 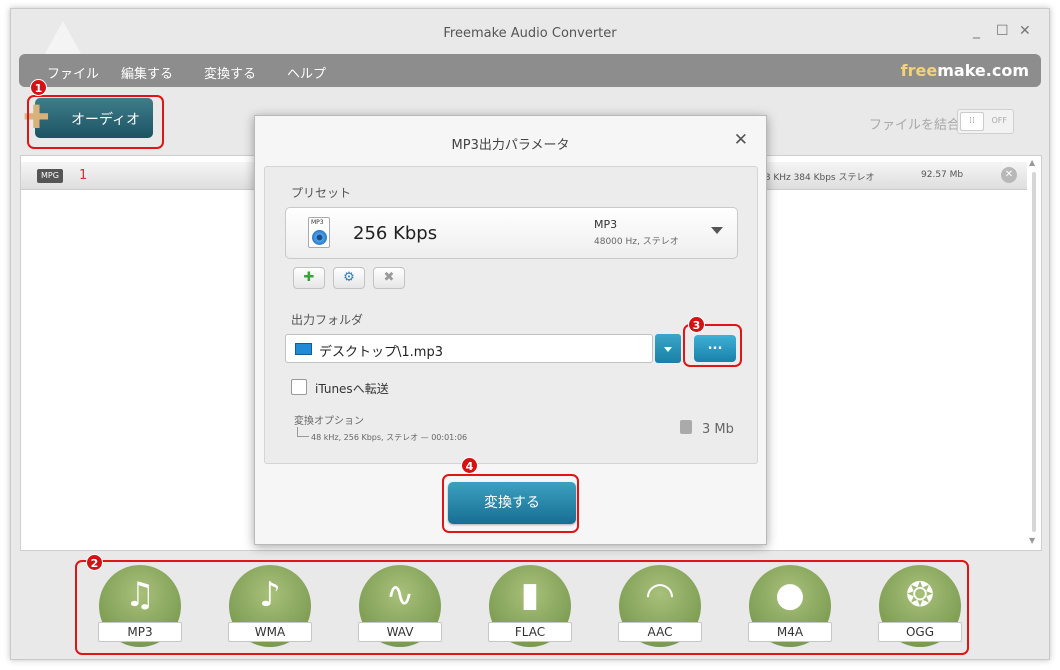 What do you see at coordinates (299, 387) in the screenshot?
I see `itunes-checkbox` at bounding box center [299, 387].